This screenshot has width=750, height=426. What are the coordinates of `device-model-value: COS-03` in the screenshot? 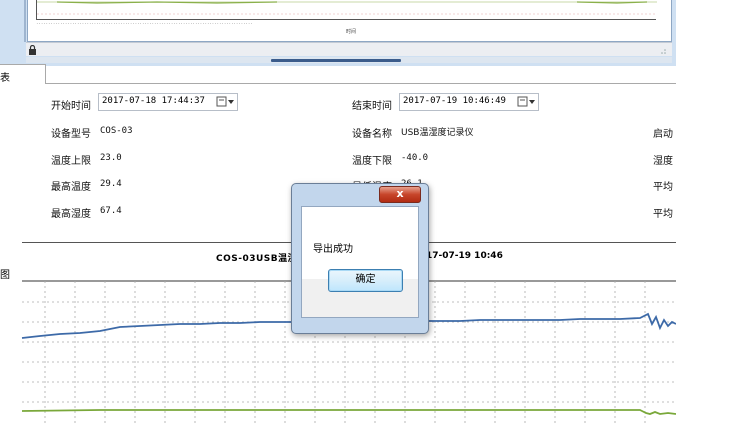 It's located at (116, 131).